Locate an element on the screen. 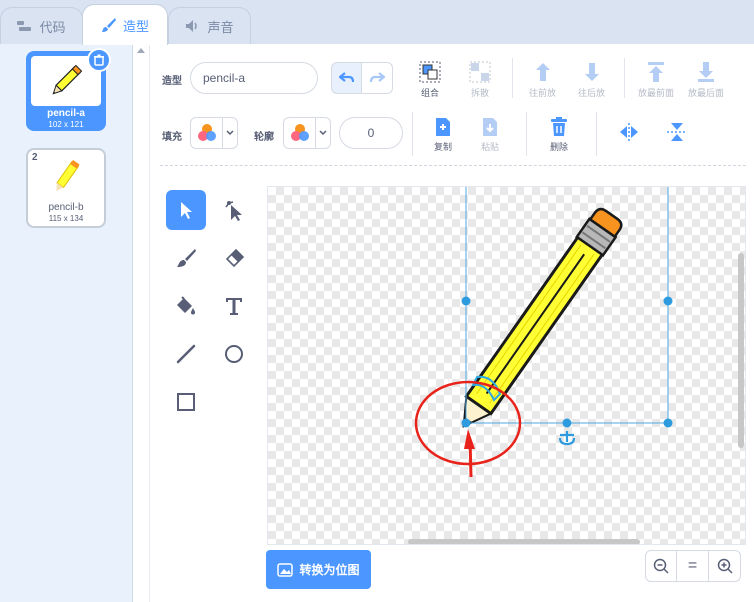  text-tool is located at coordinates (234, 306).